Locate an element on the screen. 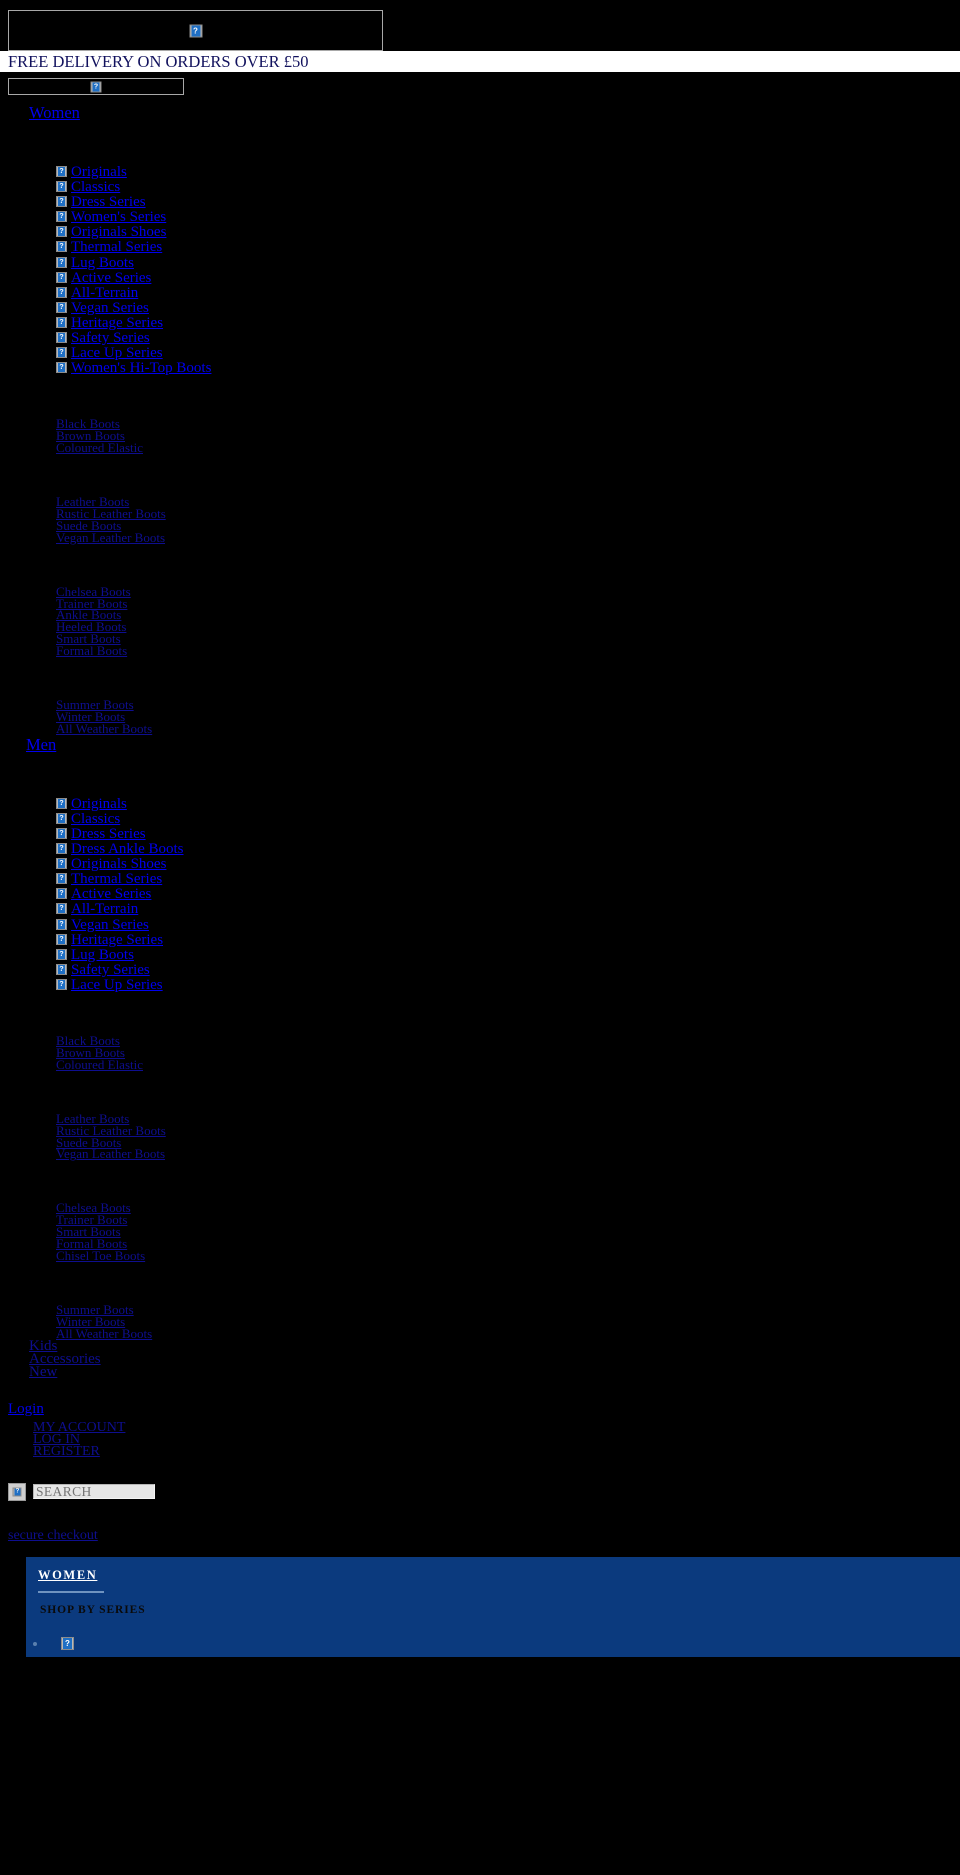  secure-checkout-link: secure checkout is located at coordinates (53, 1535).